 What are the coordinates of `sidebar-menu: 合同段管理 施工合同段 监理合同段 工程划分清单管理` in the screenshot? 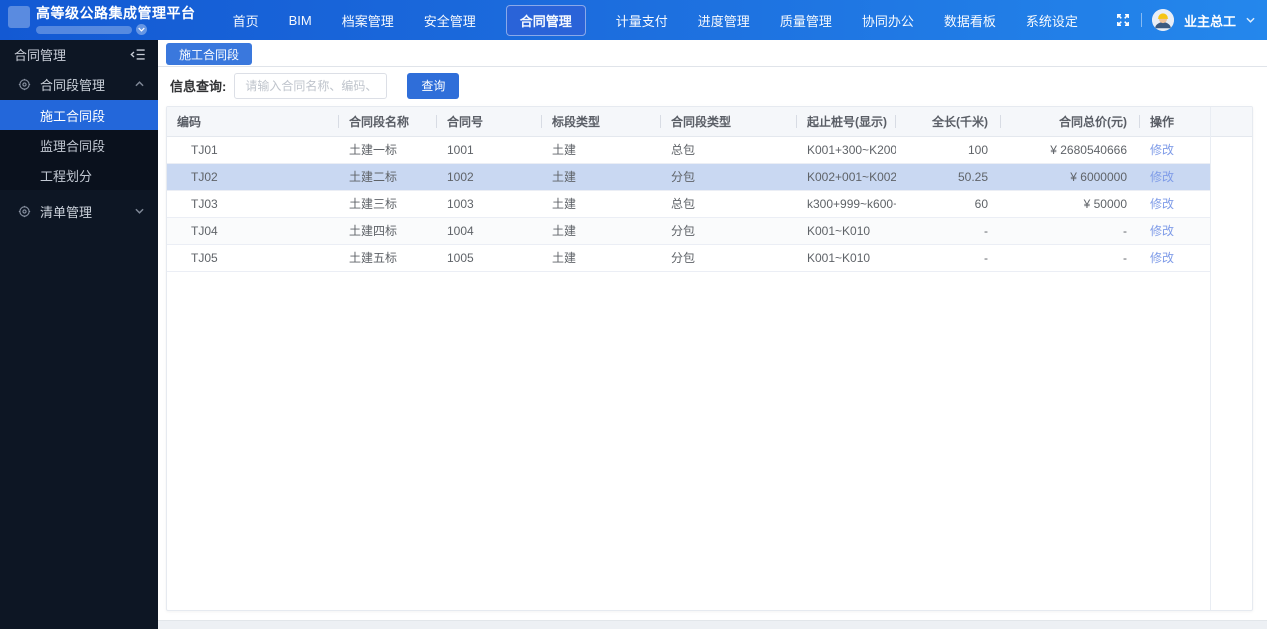 It's located at (79, 147).